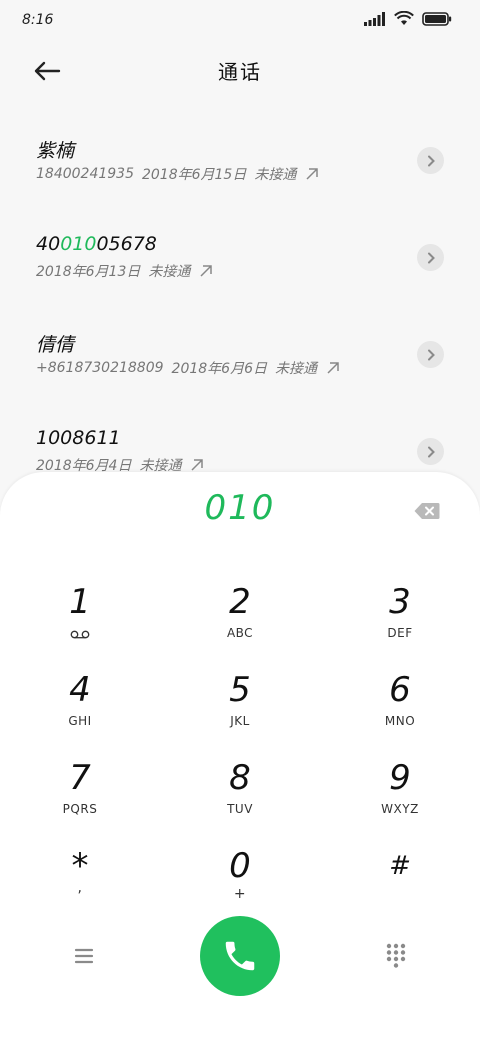  I want to click on key-8: 8 TUV, so click(240, 796).